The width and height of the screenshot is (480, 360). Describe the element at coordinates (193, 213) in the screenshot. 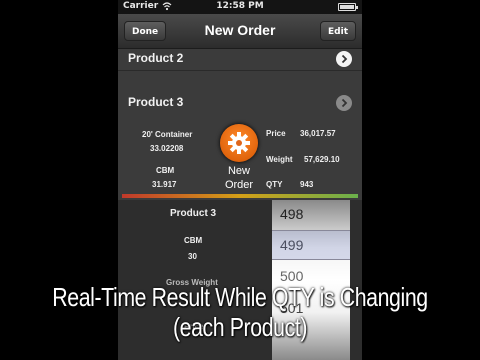

I see `lower-product-label: Product 3` at that location.